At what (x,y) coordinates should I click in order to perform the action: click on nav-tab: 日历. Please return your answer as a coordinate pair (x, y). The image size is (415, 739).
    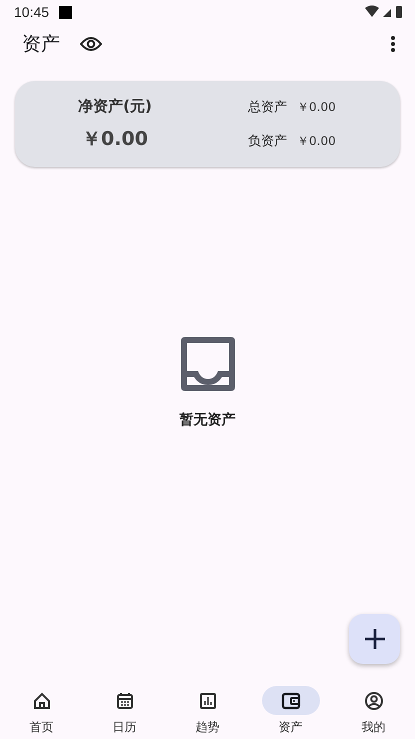
    Looking at the image, I should click on (124, 709).